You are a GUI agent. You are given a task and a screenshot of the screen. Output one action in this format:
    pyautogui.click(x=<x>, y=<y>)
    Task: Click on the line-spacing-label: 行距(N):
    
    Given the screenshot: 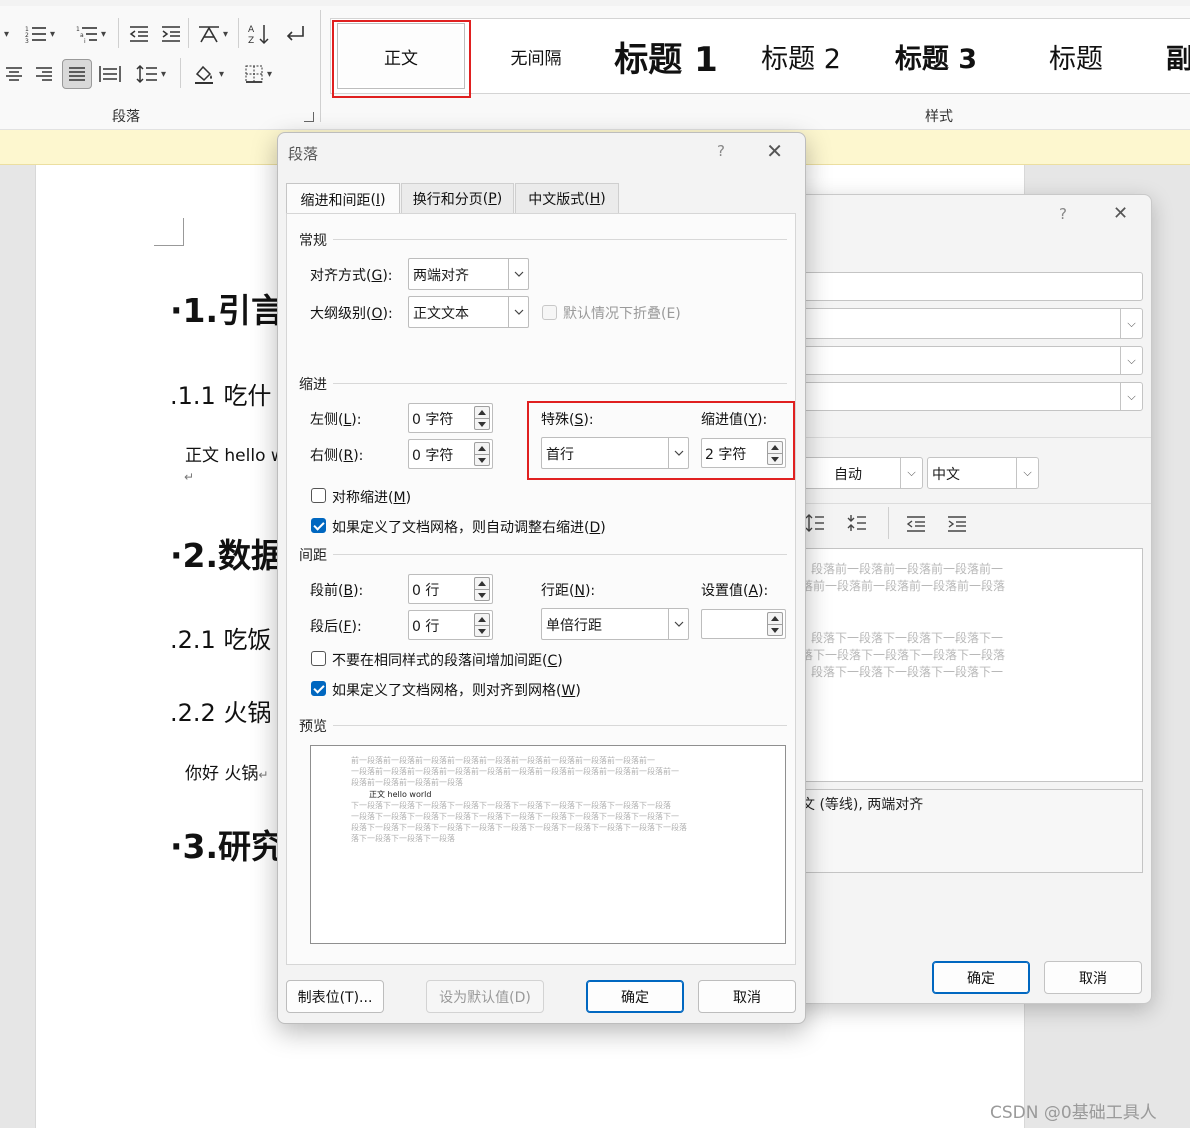 What is the action you would take?
    pyautogui.click(x=568, y=591)
    